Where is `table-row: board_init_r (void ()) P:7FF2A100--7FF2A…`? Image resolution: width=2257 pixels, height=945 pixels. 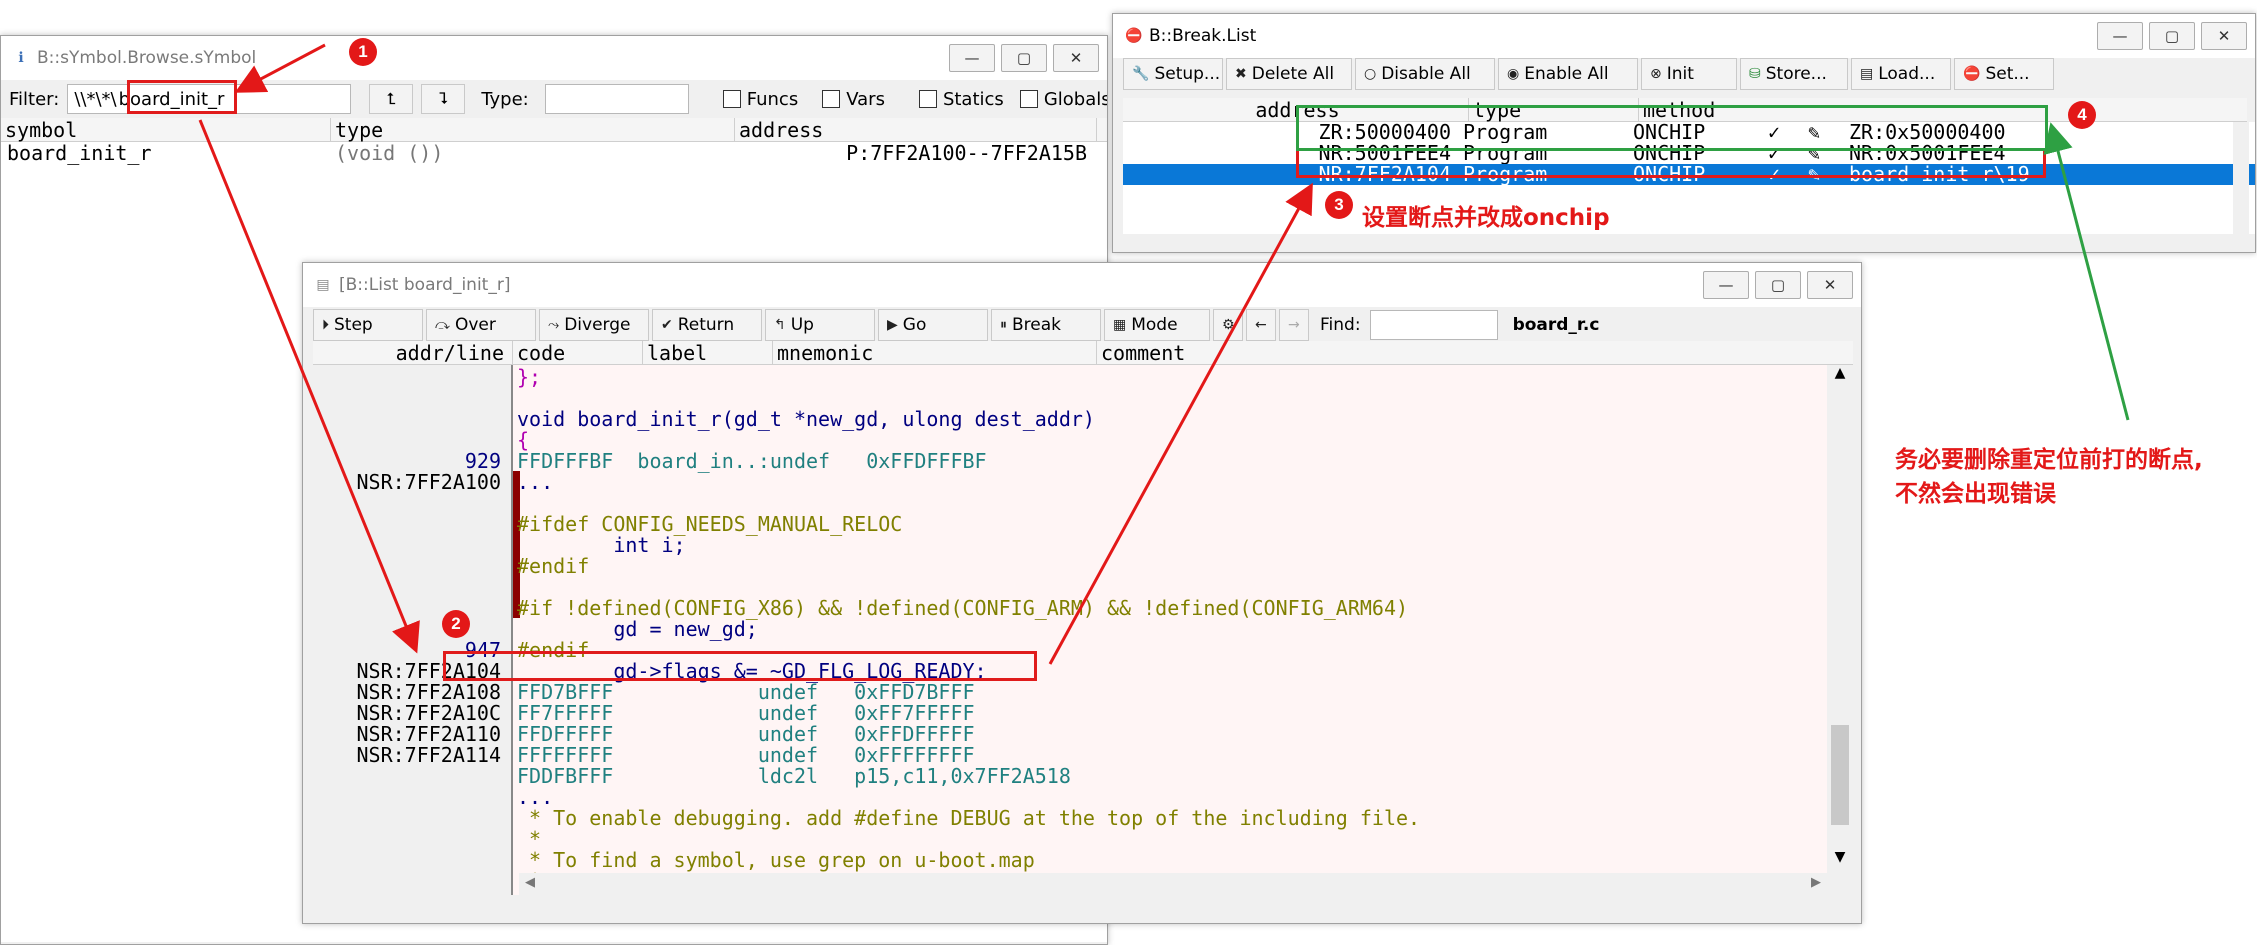
table-row: board_init_r (void ()) P:7FF2A100--7FF2A… is located at coordinates (554, 153).